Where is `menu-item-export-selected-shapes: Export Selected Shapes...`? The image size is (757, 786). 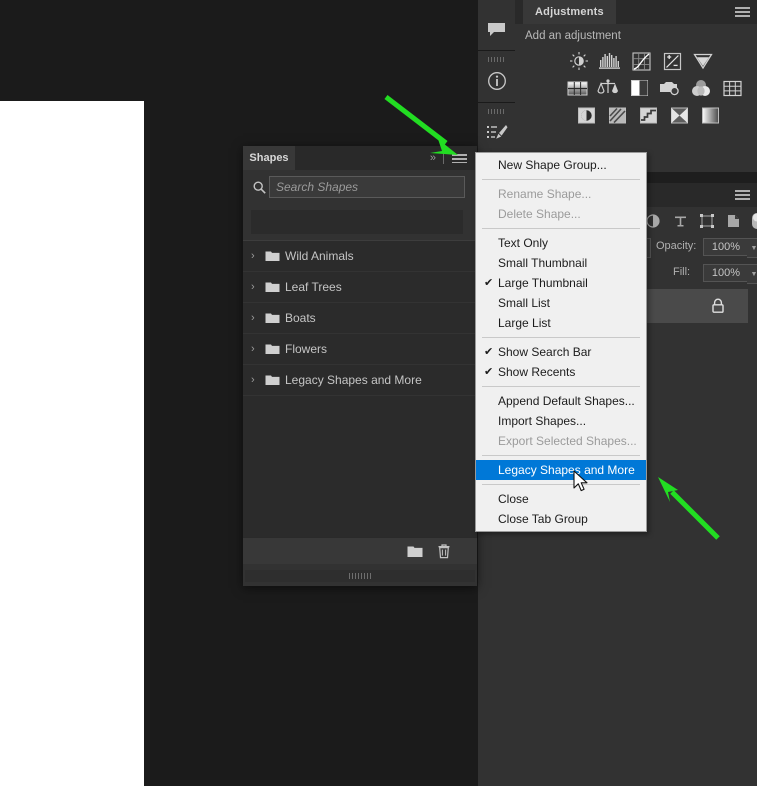 menu-item-export-selected-shapes: Export Selected Shapes... is located at coordinates (561, 441).